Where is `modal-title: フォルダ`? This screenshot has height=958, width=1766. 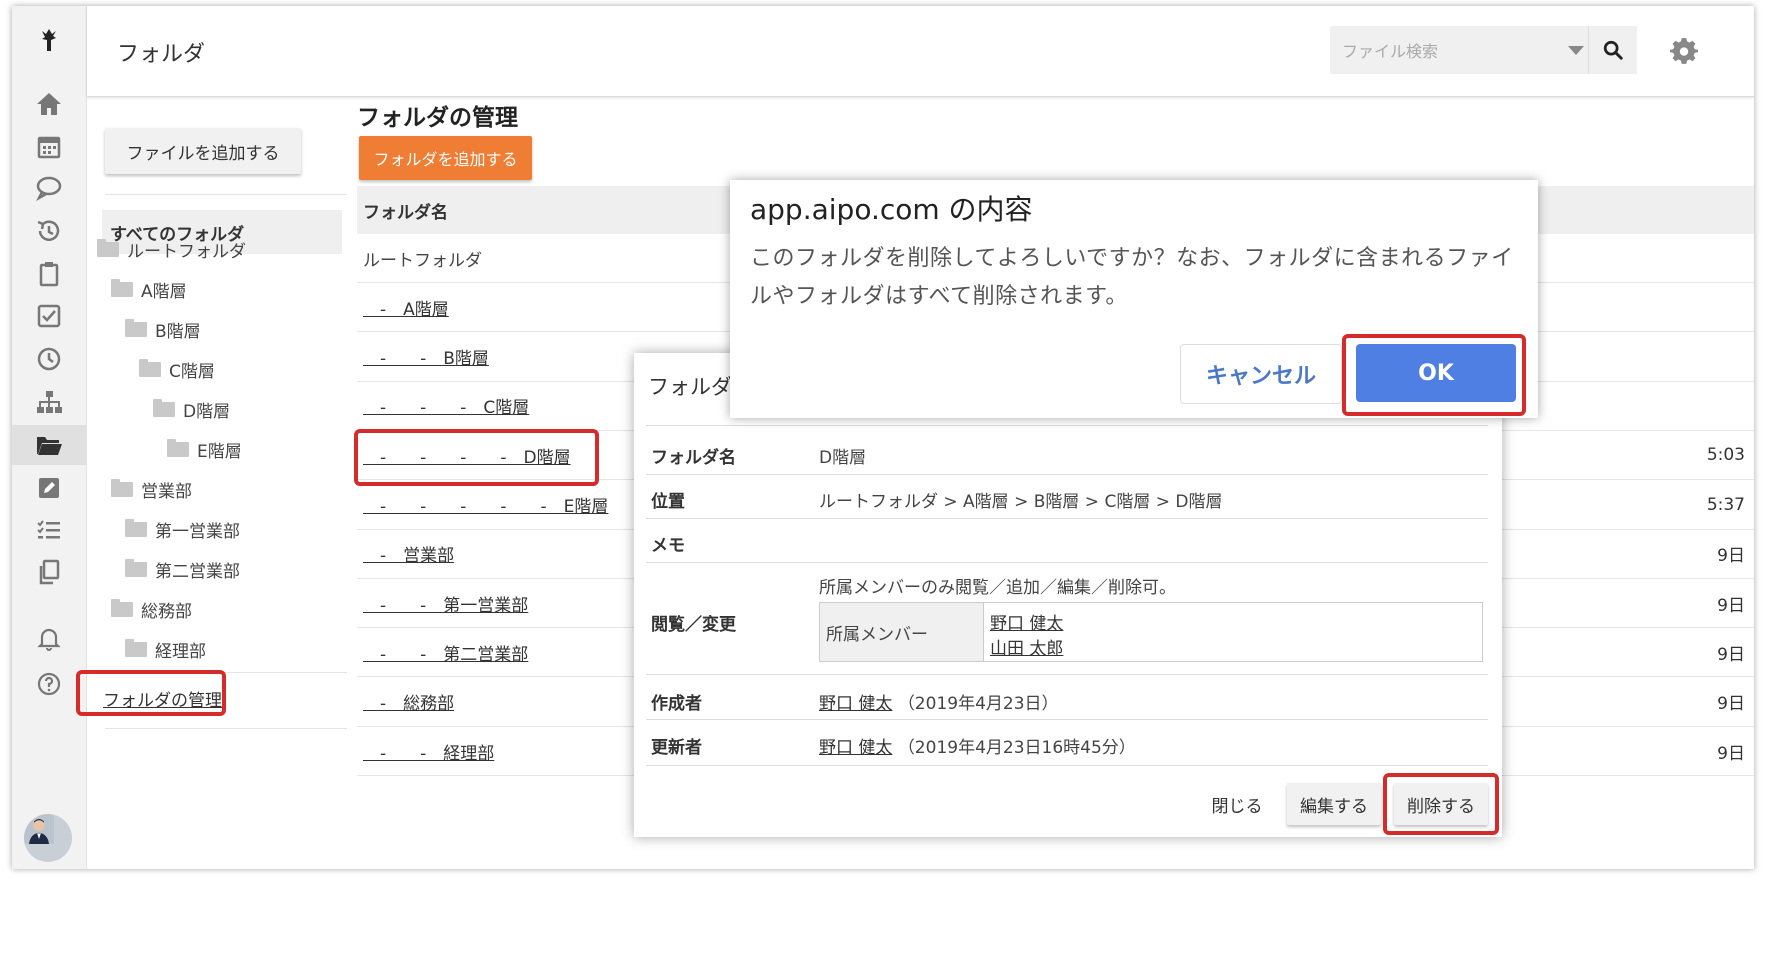 modal-title: フォルダ is located at coordinates (690, 387).